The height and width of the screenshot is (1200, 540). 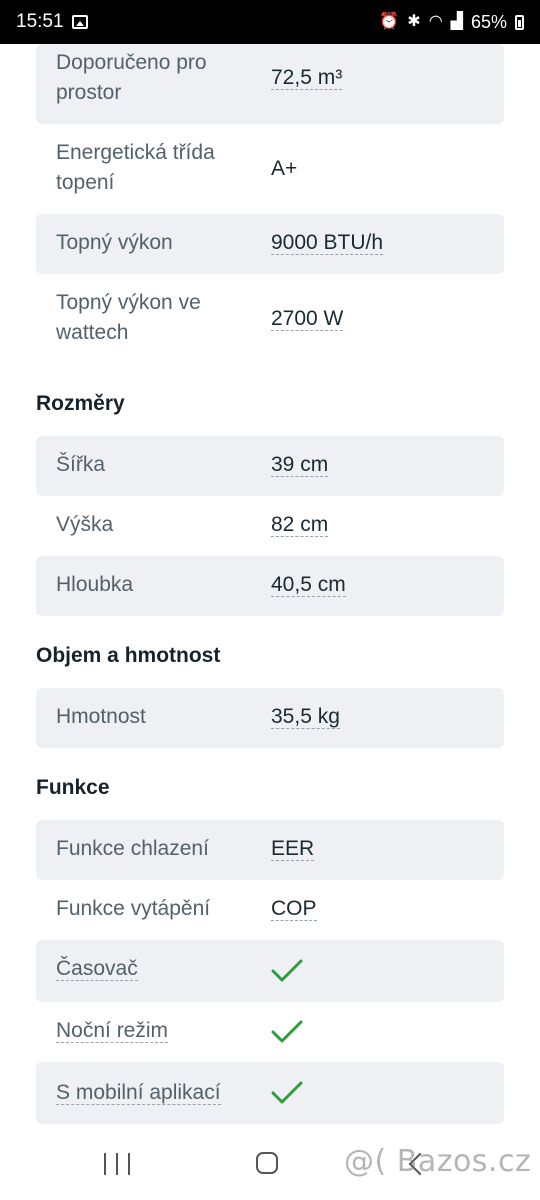 What do you see at coordinates (270, 586) in the screenshot?
I see `spec-row: Hloubka 40,5 cm` at bounding box center [270, 586].